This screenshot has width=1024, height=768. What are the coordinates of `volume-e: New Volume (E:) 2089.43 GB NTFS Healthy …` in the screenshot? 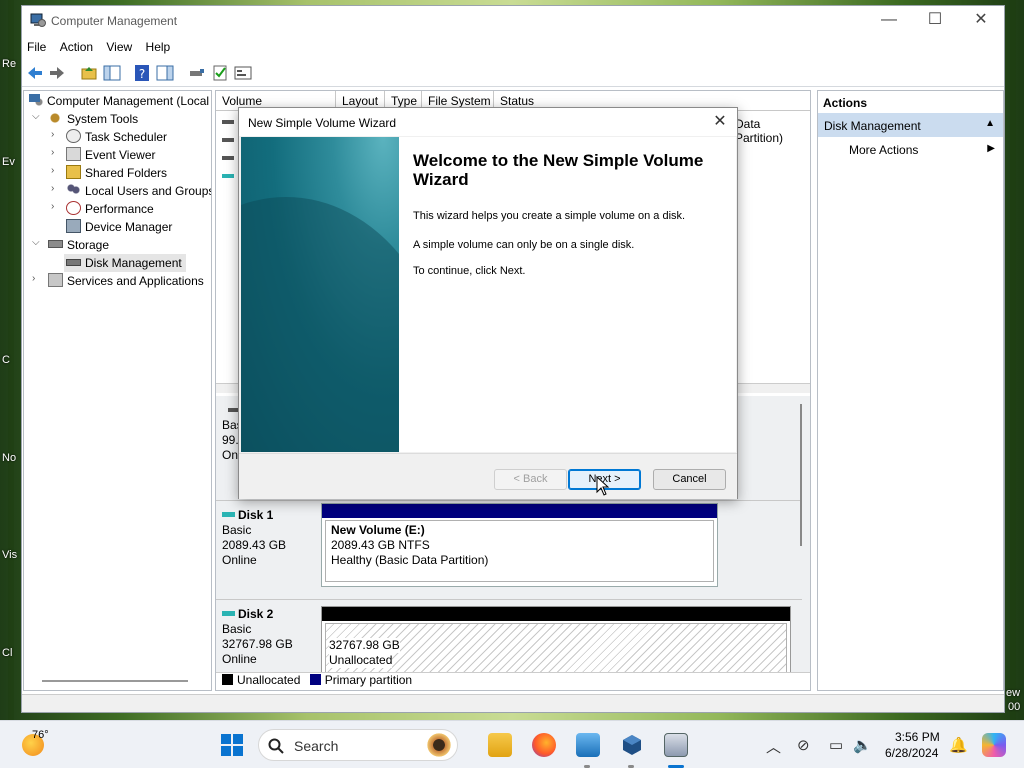 It's located at (519, 545).